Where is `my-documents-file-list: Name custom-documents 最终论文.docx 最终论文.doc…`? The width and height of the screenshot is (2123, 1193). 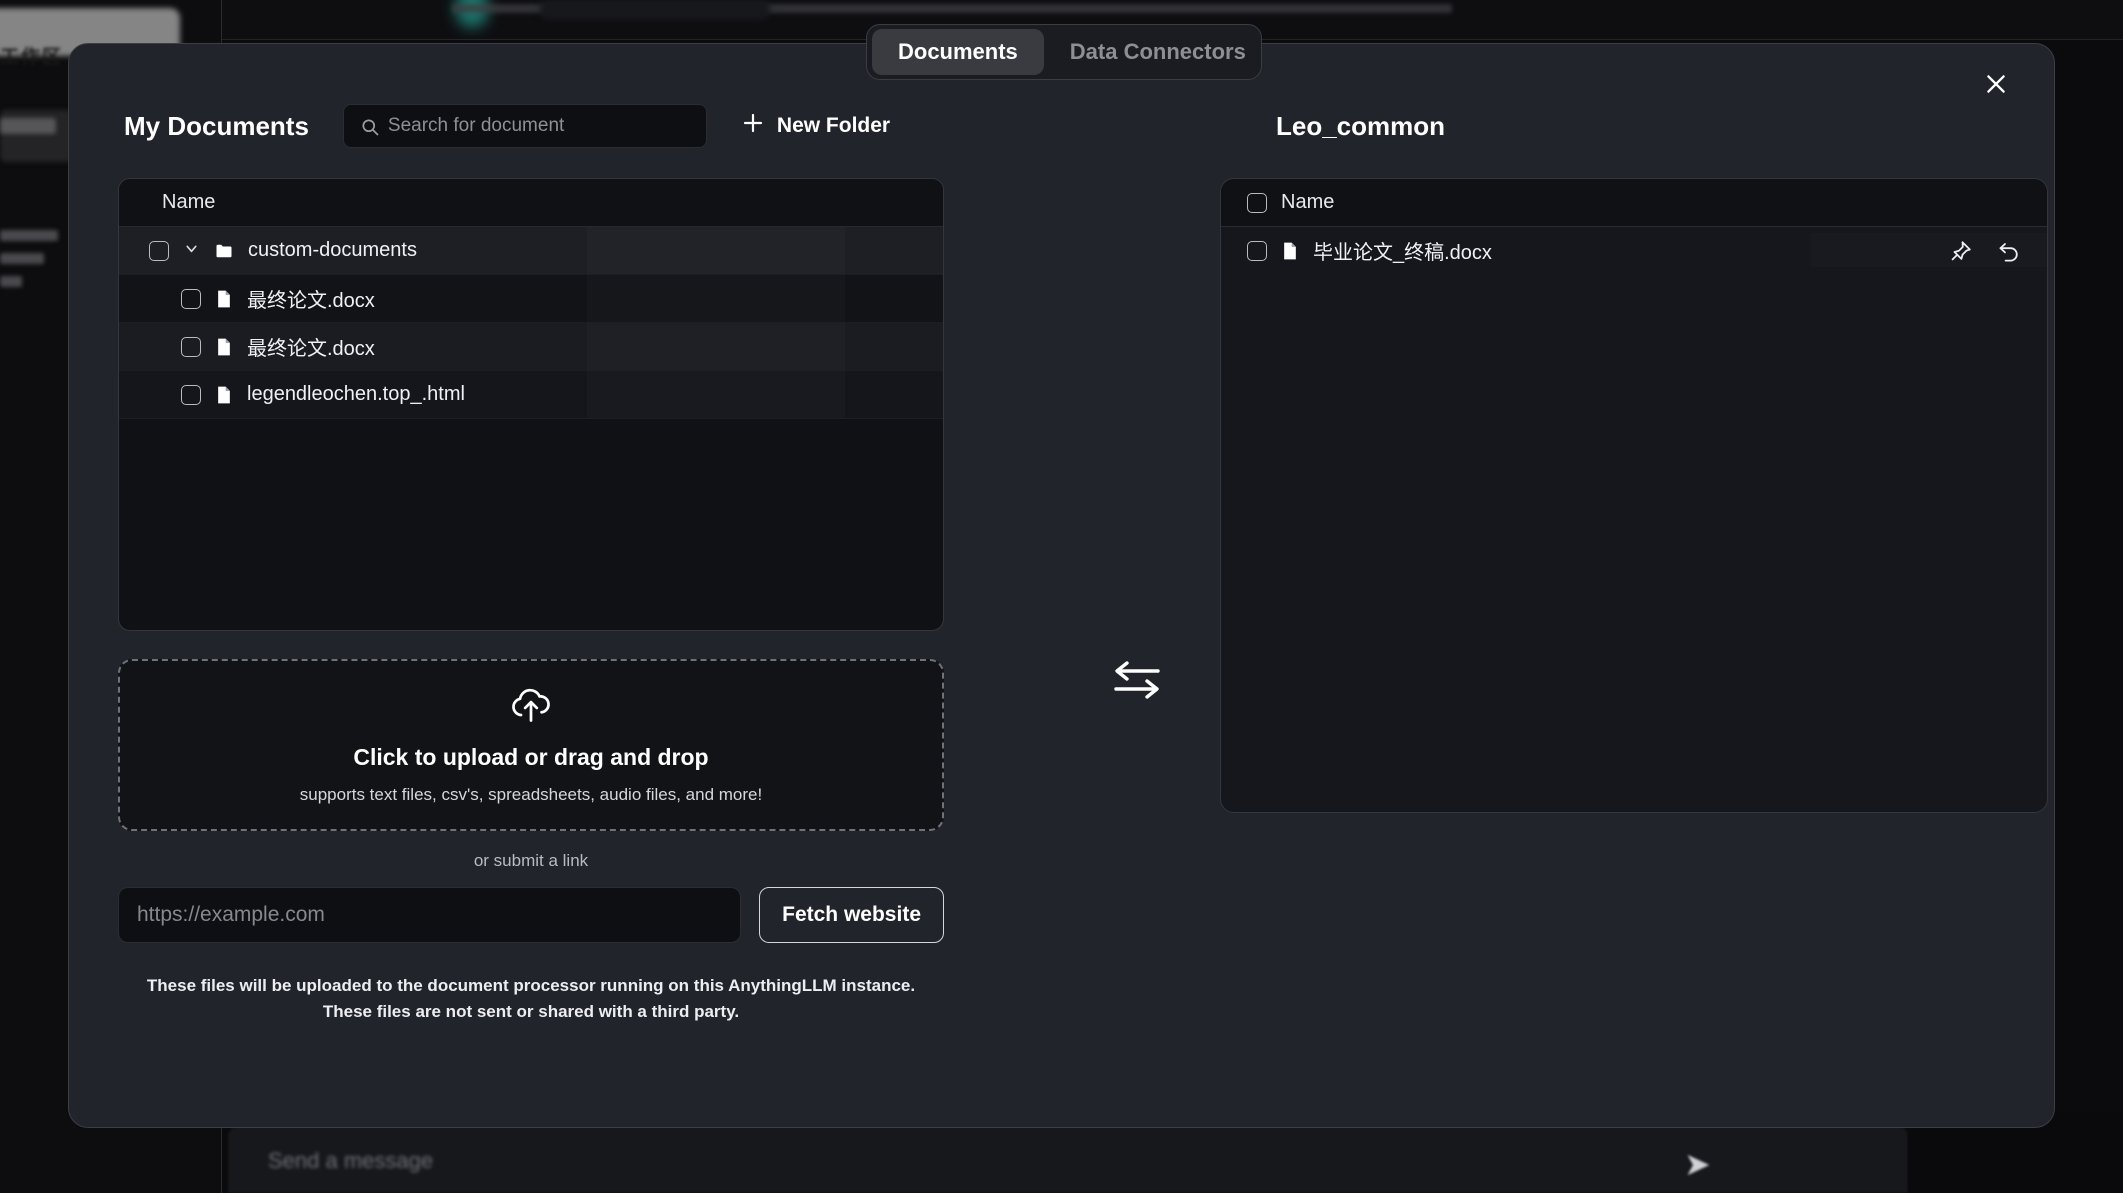 my-documents-file-list: Name custom-documents 最终论文.docx 最终论文.doc… is located at coordinates (531, 404).